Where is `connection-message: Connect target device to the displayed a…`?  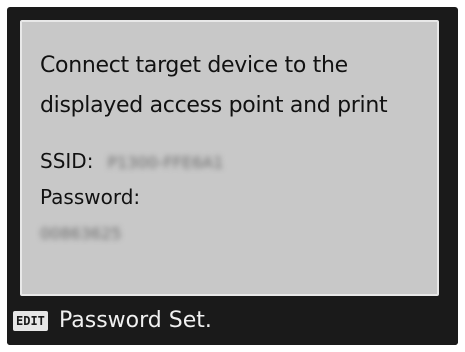
connection-message: Connect target device to the displayed a… is located at coordinates (214, 85).